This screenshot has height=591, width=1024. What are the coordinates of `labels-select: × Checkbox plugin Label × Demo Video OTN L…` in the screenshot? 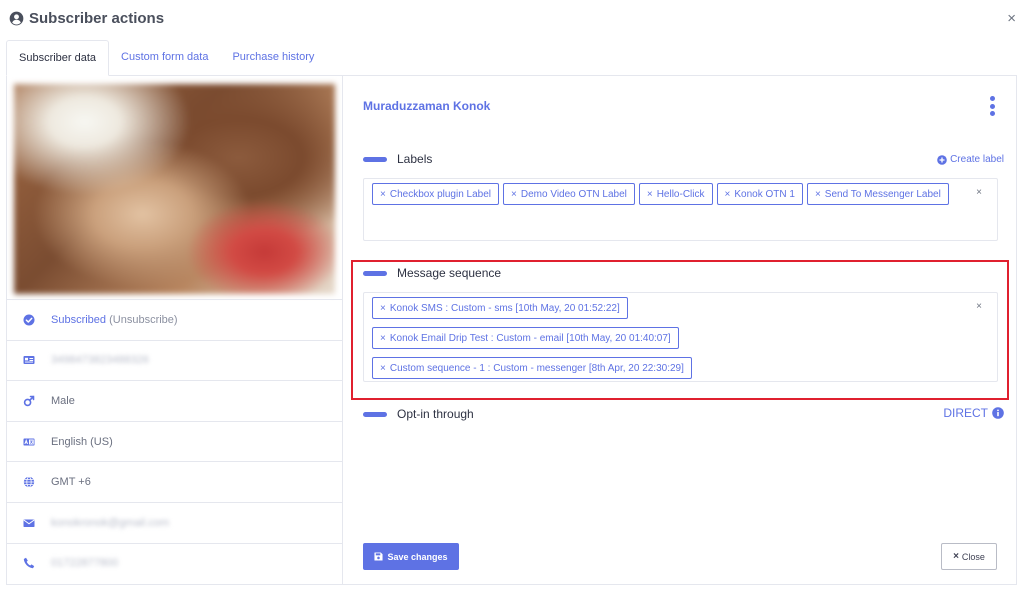 It's located at (680, 209).